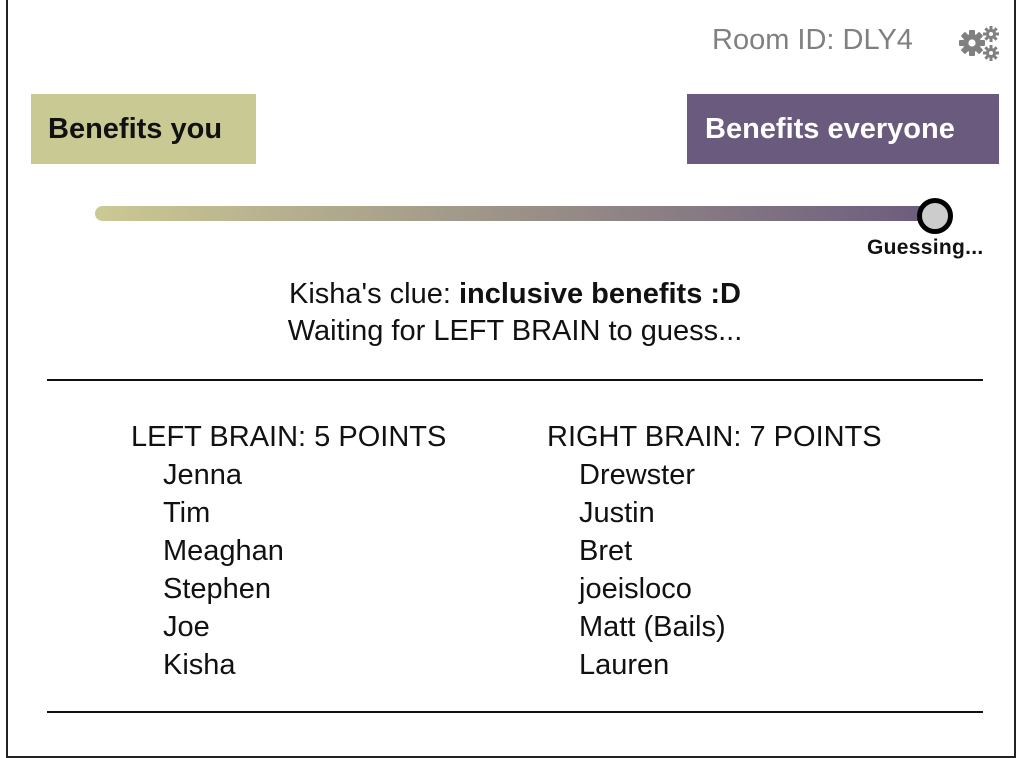 Image resolution: width=1024 pixels, height=758 pixels. Describe the element at coordinates (935, 216) in the screenshot. I see `guess-slider-handle` at that location.